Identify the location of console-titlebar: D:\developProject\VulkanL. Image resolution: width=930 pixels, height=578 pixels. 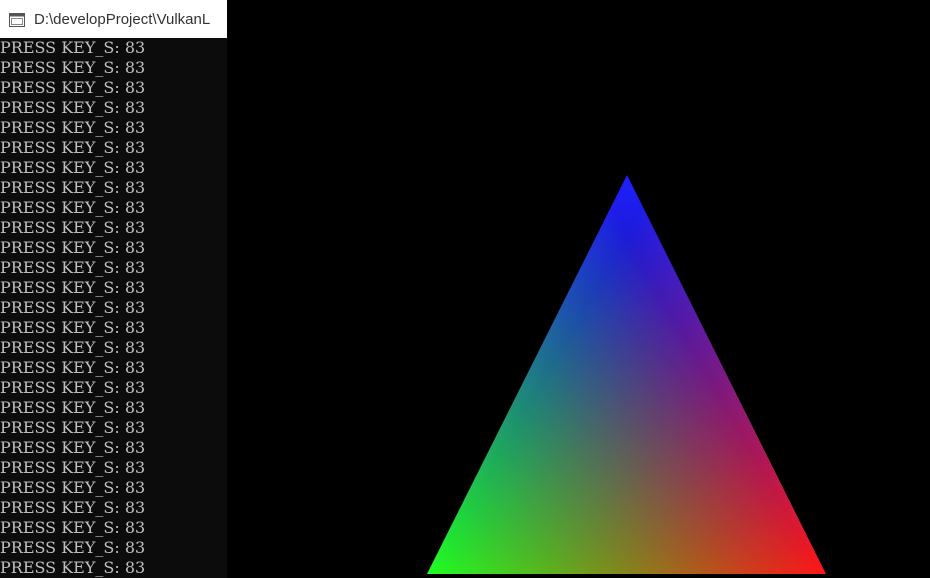
(113, 19).